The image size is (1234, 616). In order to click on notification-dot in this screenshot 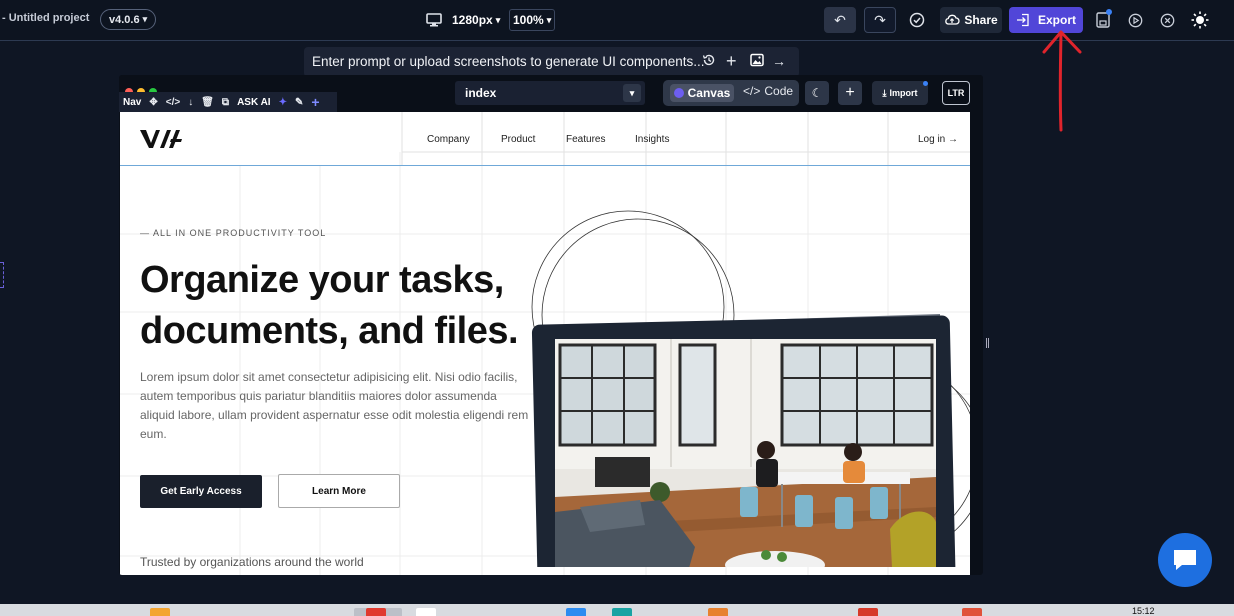, I will do `click(1109, 12)`.